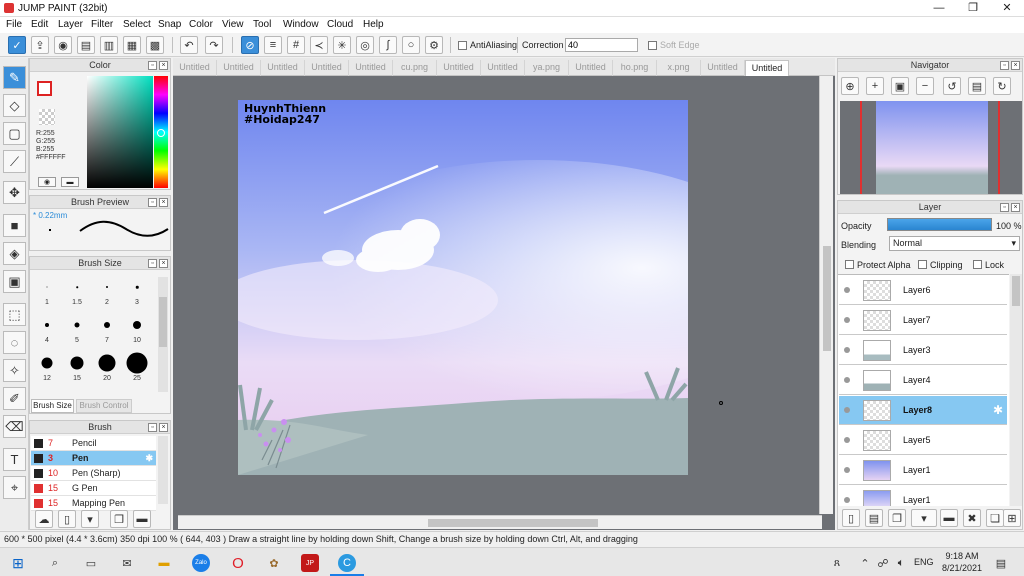 Image resolution: width=1024 pixels, height=576 pixels. What do you see at coordinates (273, 45) in the screenshot?
I see `snap-parallel-icon: ≡` at bounding box center [273, 45].